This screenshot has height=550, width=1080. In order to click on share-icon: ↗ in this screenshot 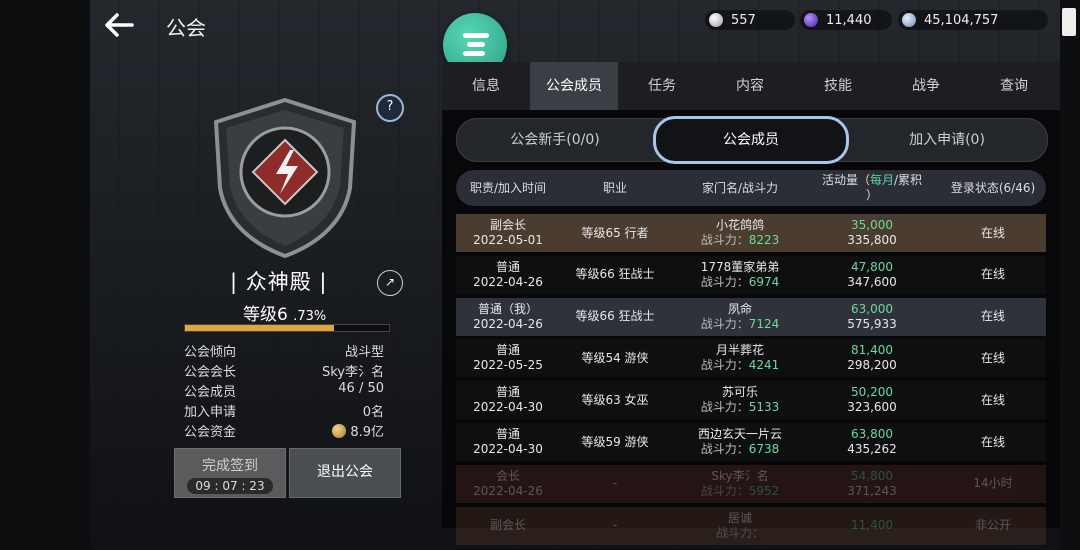, I will do `click(390, 283)`.